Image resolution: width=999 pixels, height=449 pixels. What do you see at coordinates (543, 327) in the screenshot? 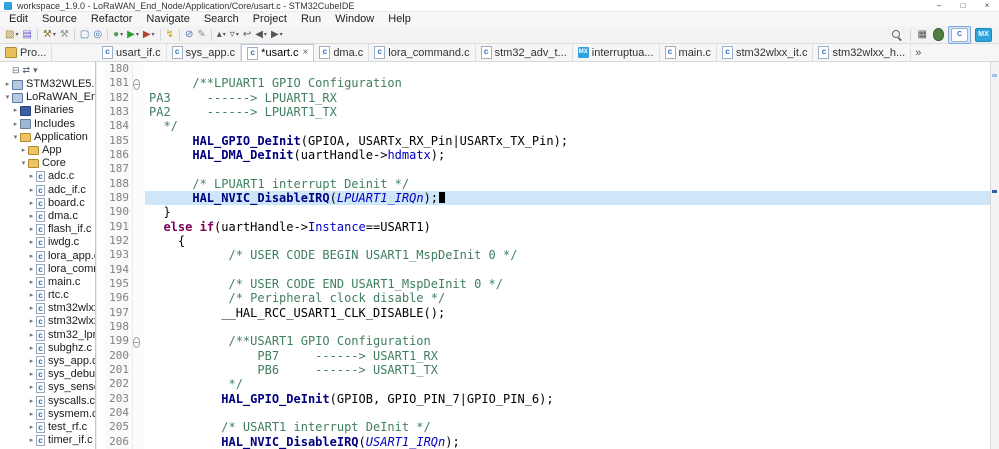
I see `code-line: 198` at bounding box center [543, 327].